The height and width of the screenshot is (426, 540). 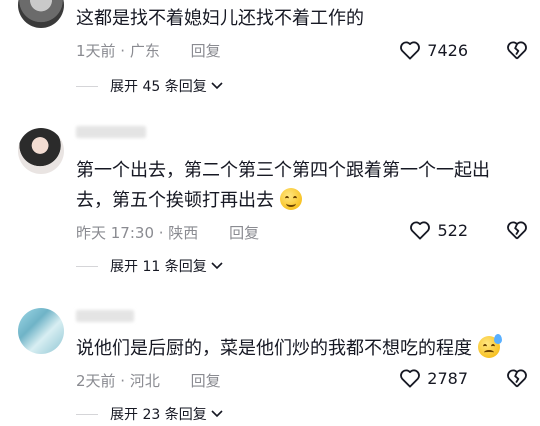 I want to click on like-button: 7426, so click(x=433, y=50).